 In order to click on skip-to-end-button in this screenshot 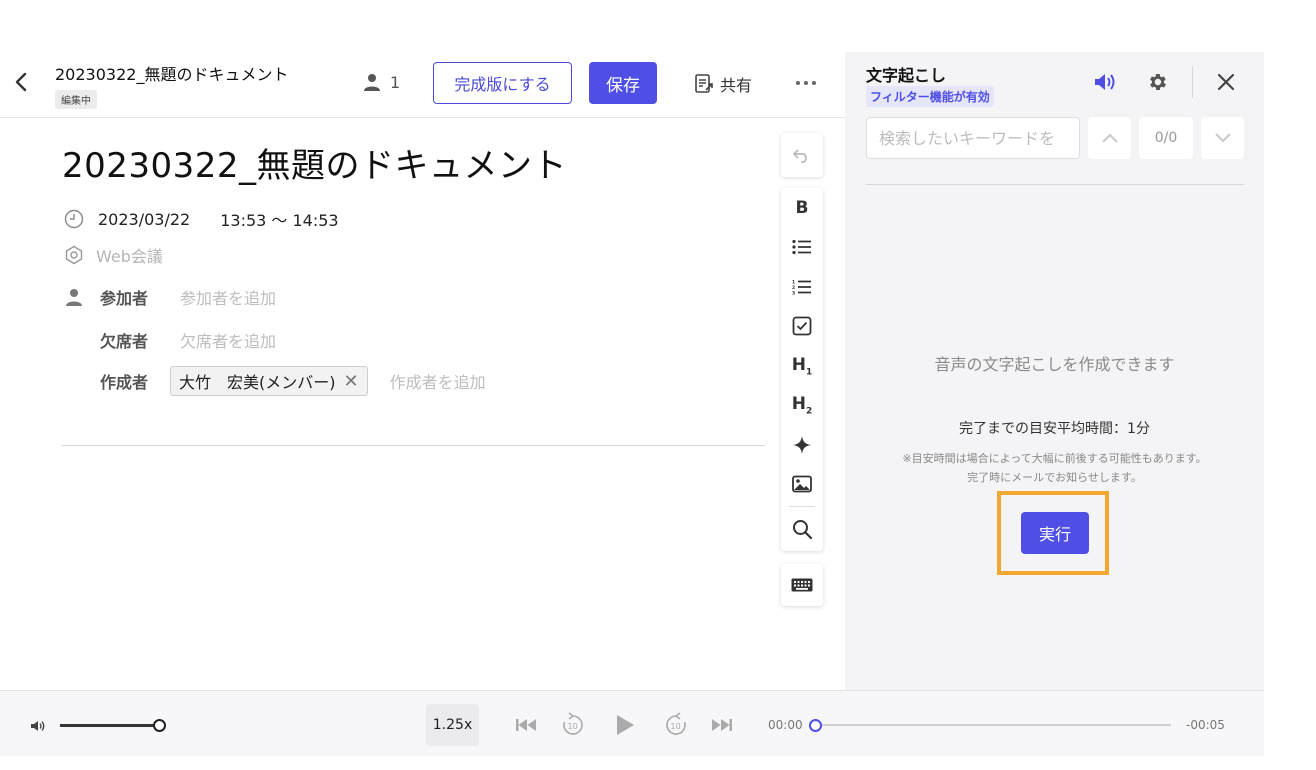, I will do `click(722, 725)`.